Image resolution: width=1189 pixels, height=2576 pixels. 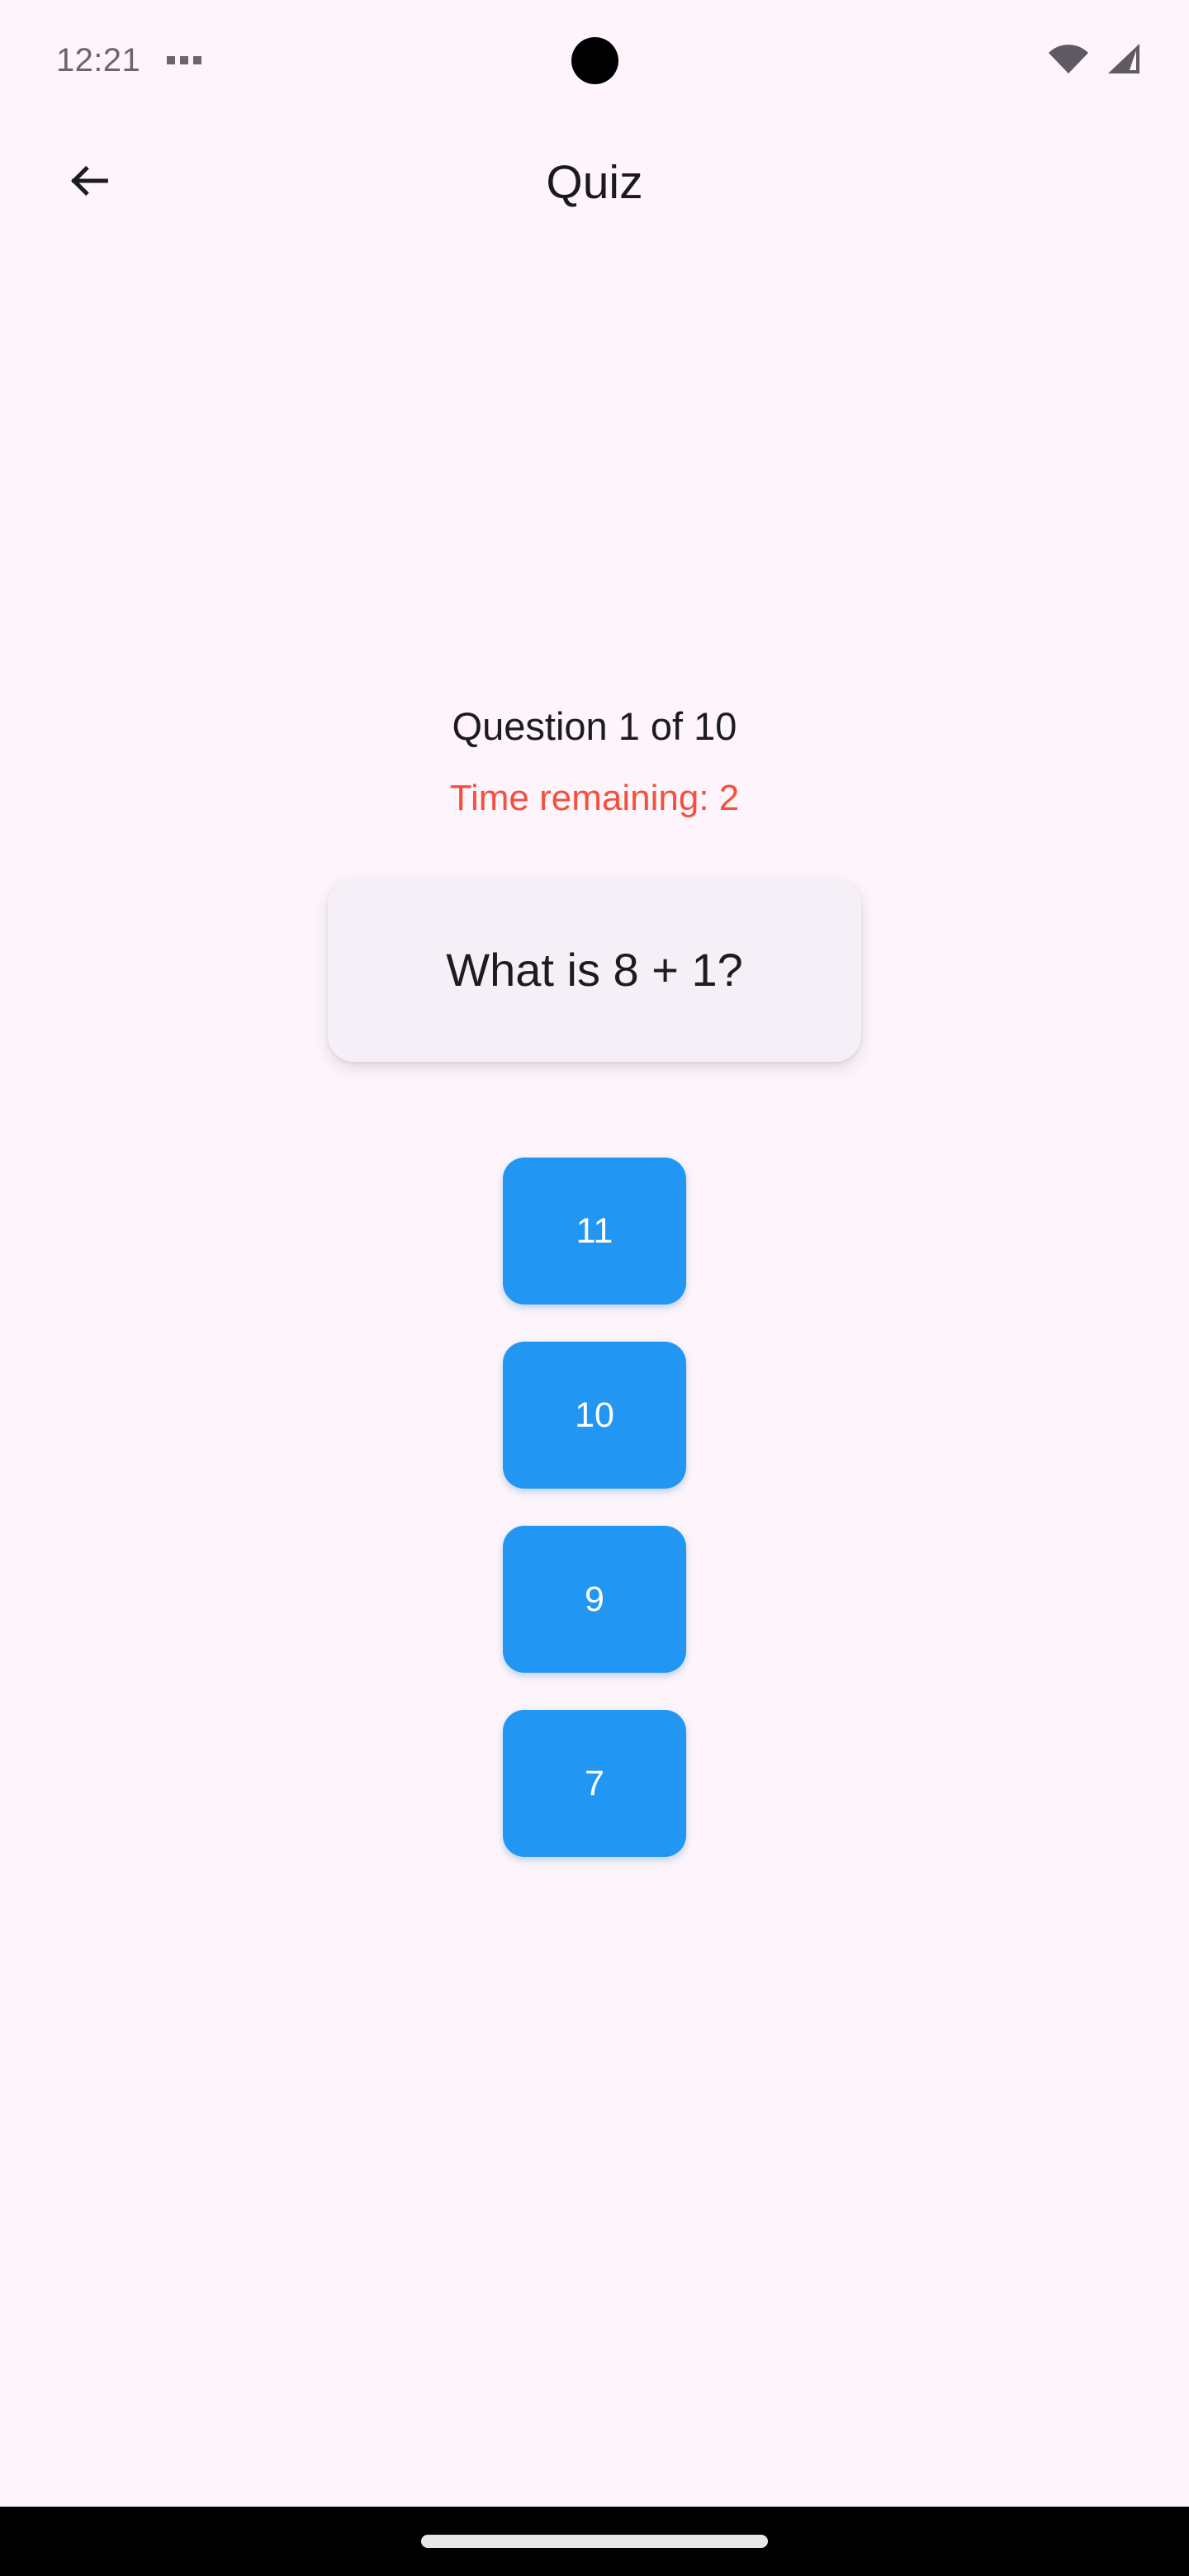 I want to click on status-bar-clock: 12:21, so click(x=98, y=60).